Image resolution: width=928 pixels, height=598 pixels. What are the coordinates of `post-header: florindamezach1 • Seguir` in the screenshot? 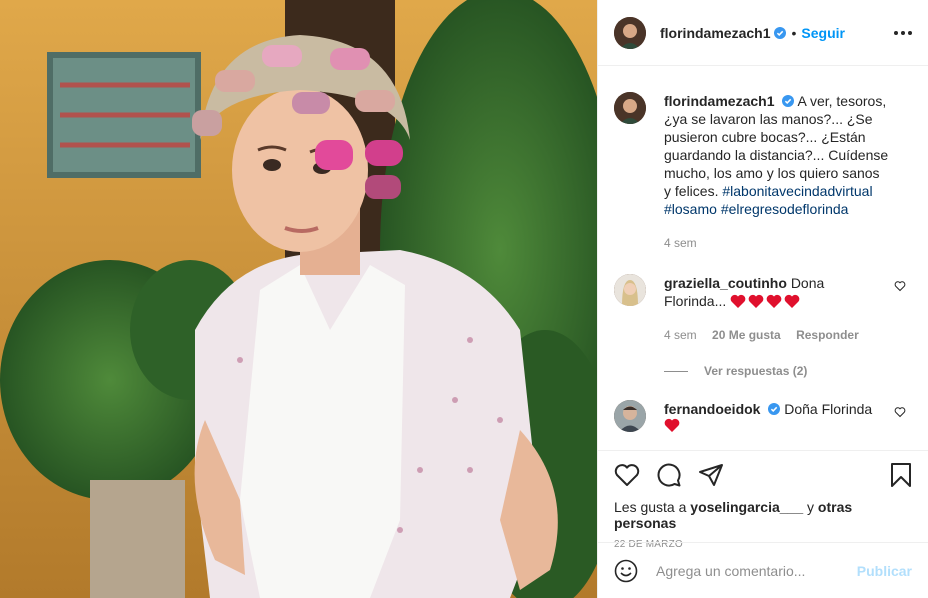 It's located at (763, 33).